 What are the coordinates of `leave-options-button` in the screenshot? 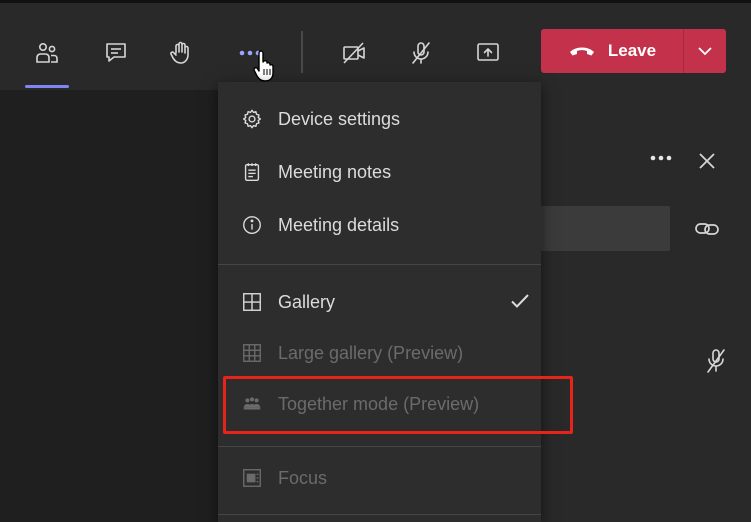 It's located at (705, 51).